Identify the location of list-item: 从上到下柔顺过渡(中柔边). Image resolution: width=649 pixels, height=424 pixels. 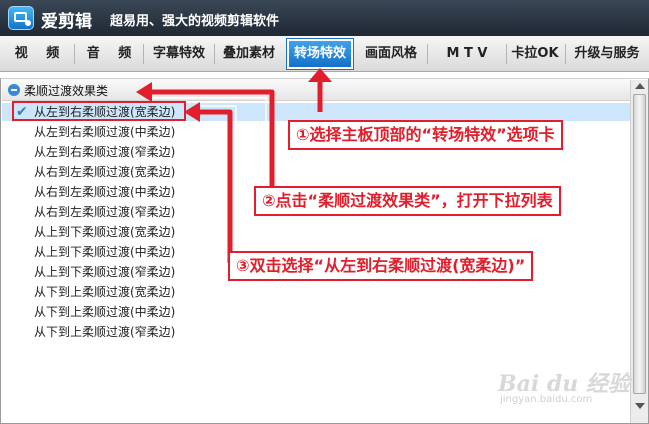
(104, 252).